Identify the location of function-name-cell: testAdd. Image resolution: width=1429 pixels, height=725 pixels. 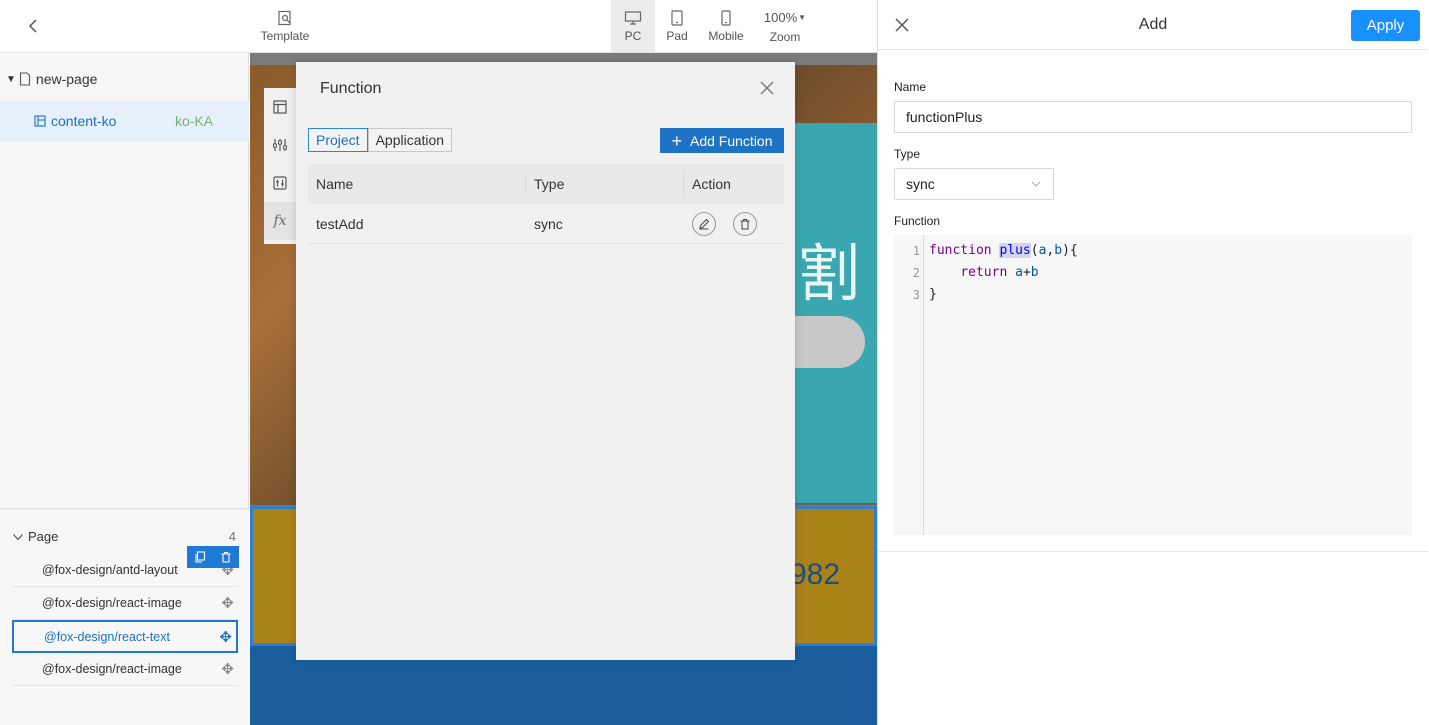
(340, 223).